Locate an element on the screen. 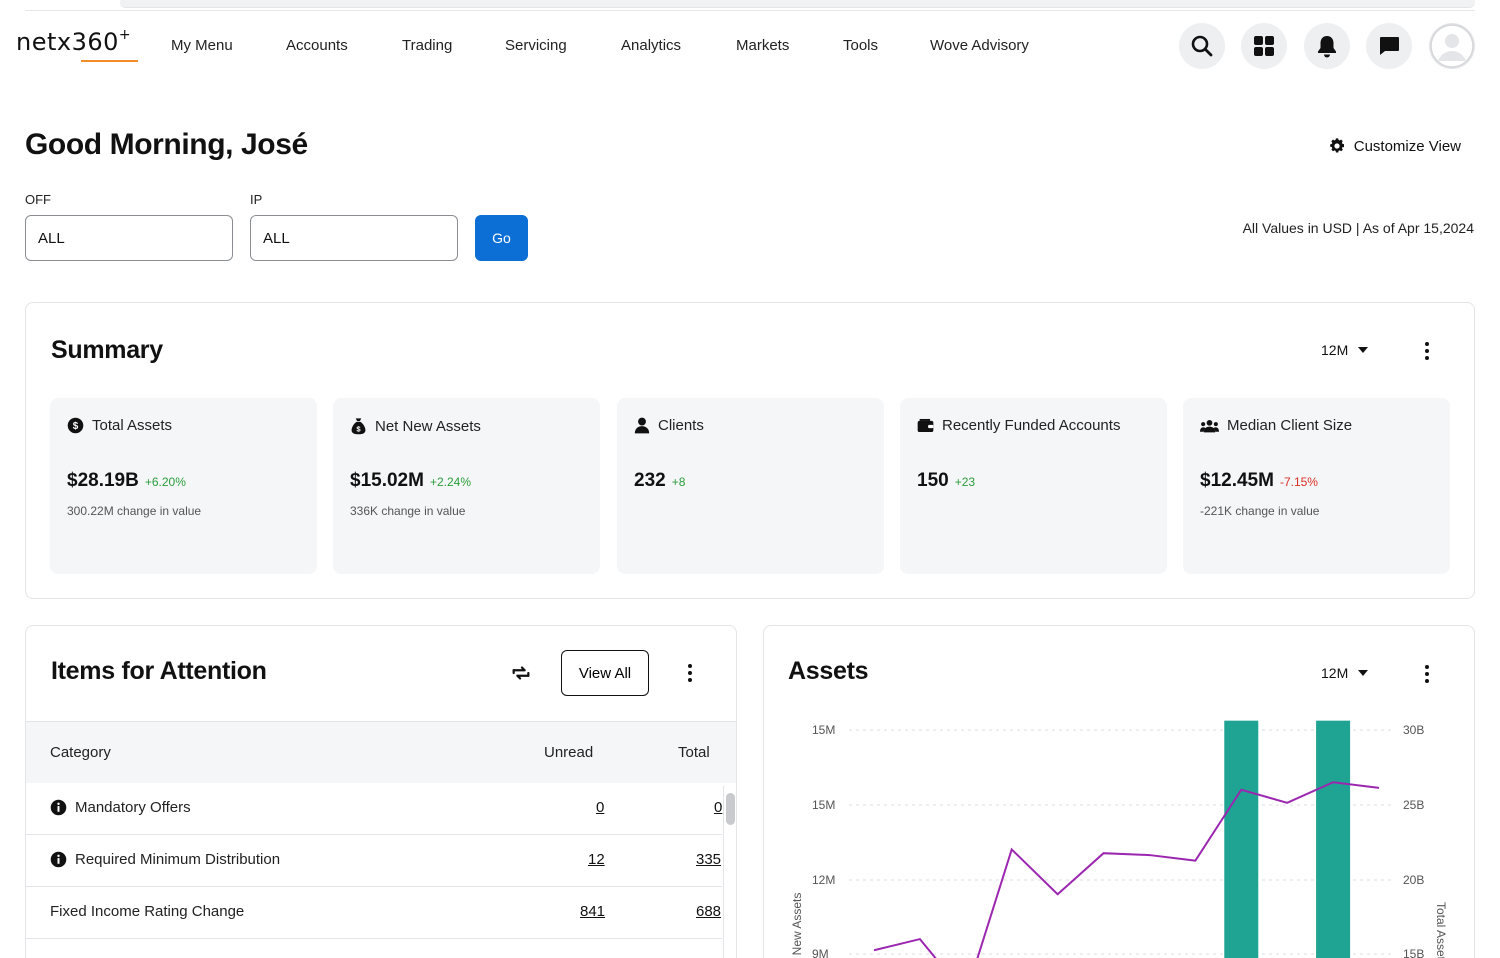 This screenshot has width=1500, height=958. metric-label: Median Client Size is located at coordinates (1290, 425).